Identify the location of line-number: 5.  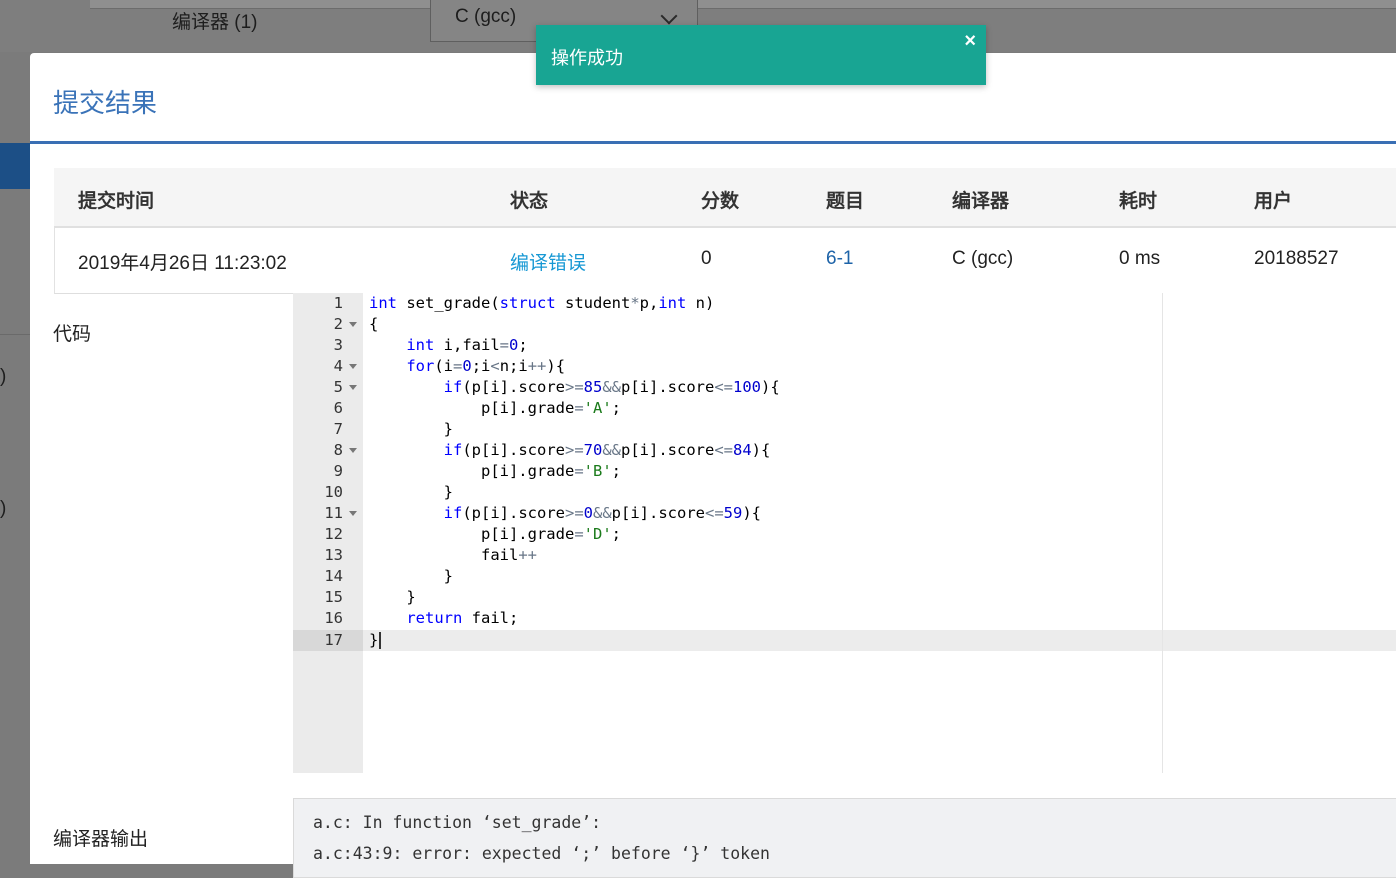
(338, 387).